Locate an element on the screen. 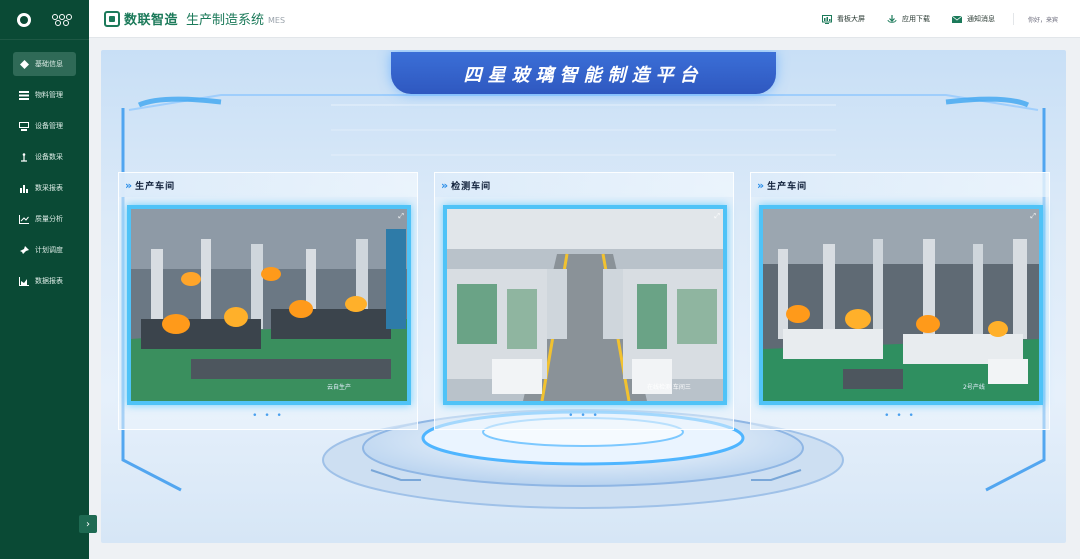  user-greeting: 你好，来宾 is located at coordinates (1043, 19).